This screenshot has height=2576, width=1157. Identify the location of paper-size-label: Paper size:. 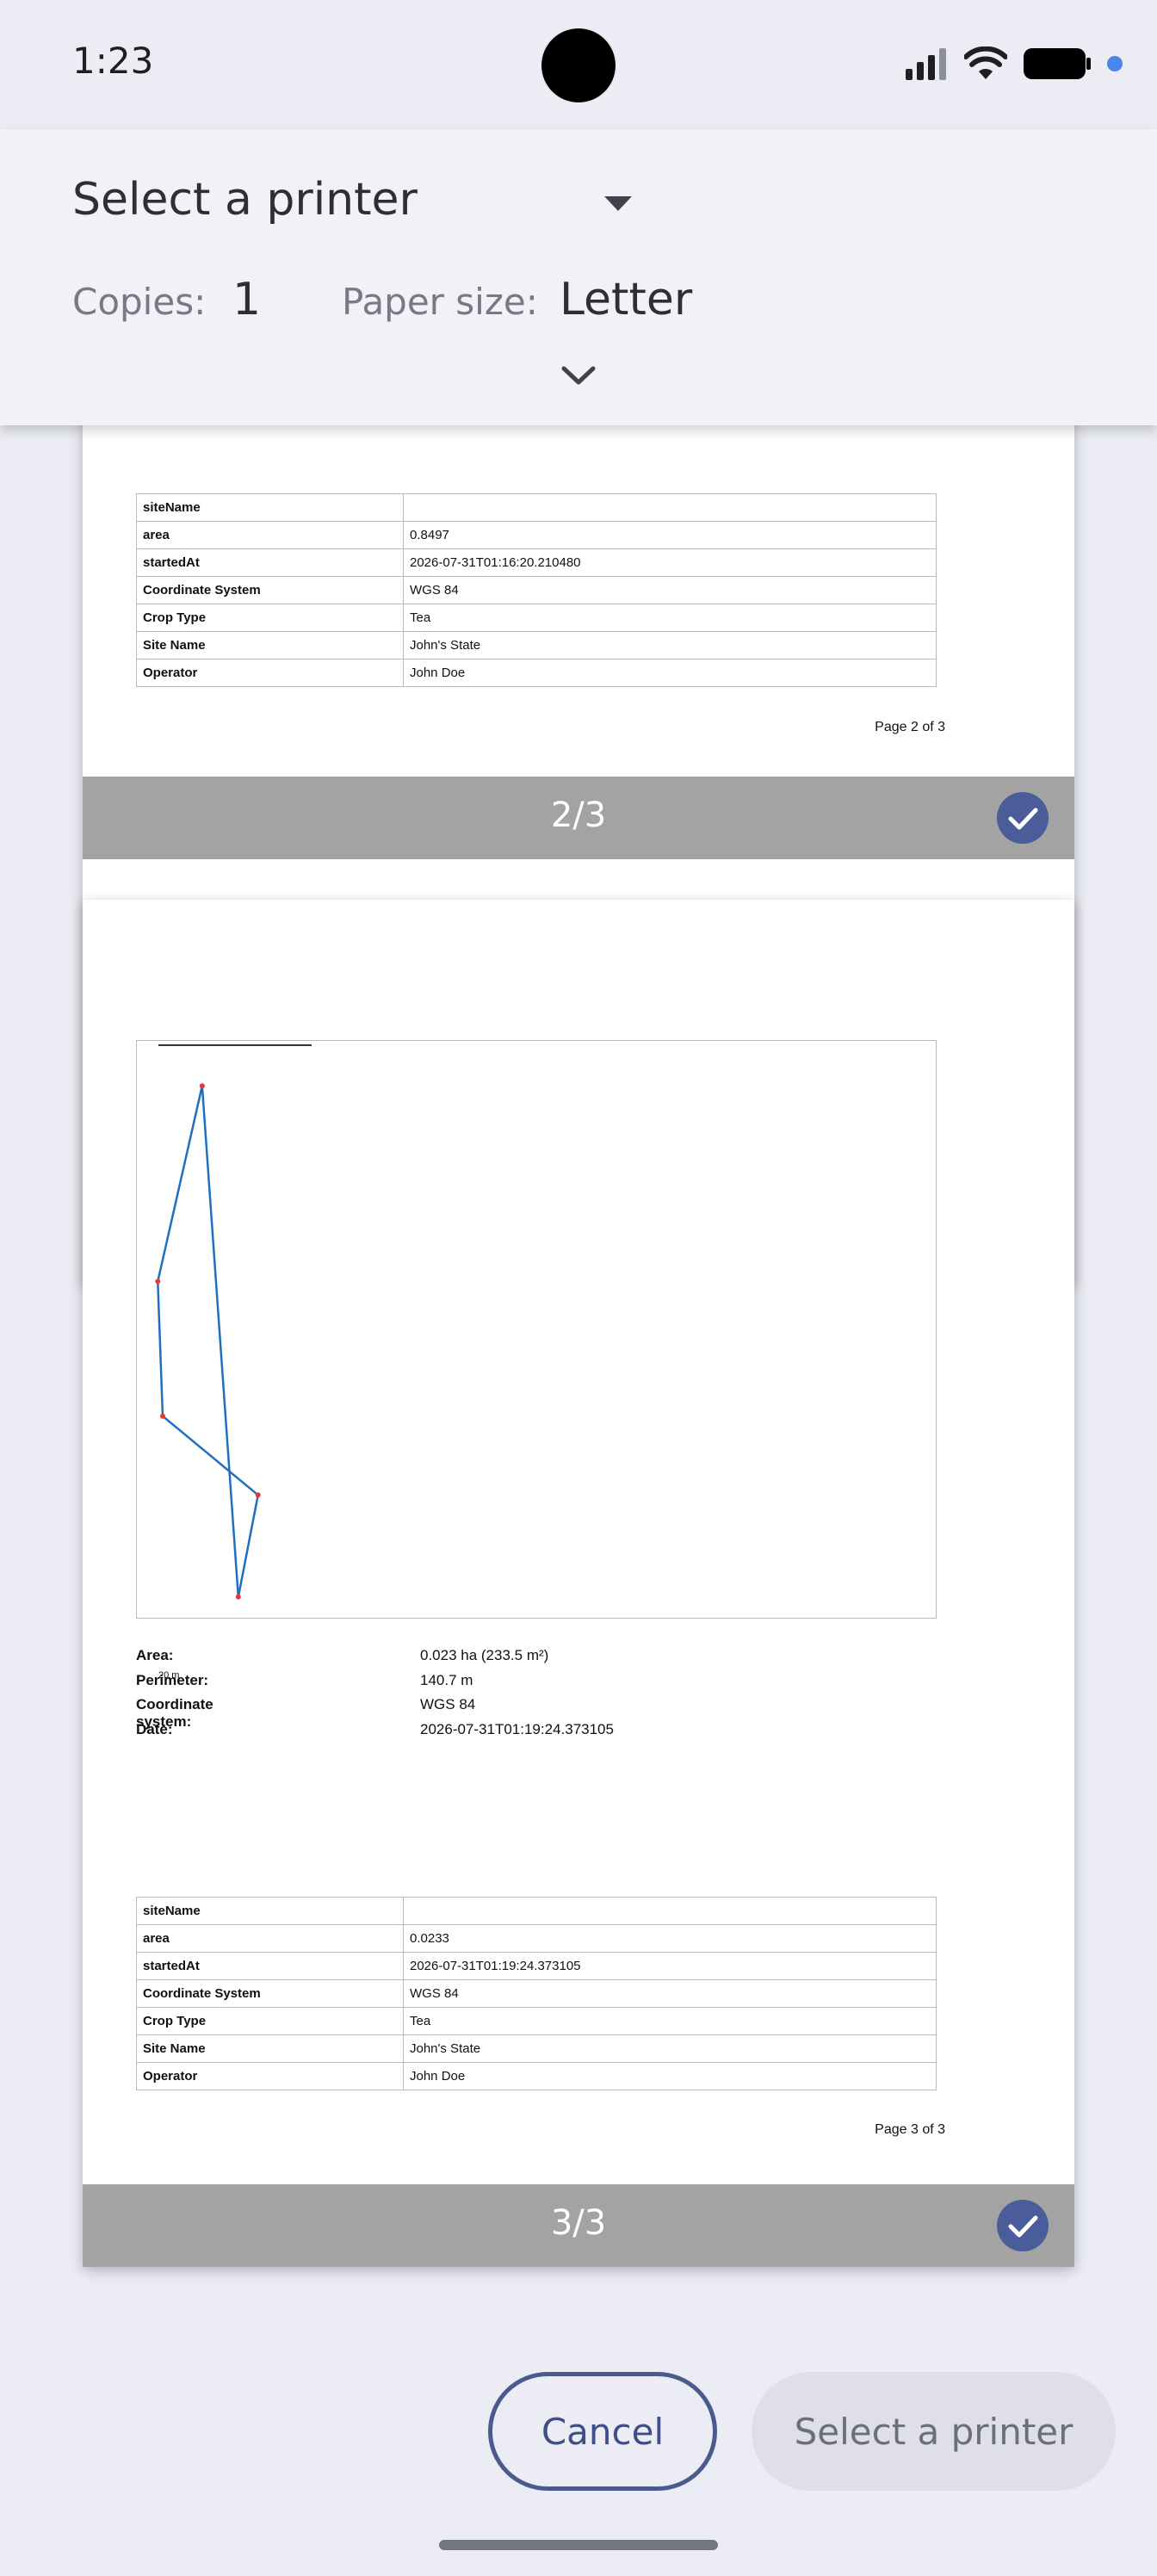
(440, 302).